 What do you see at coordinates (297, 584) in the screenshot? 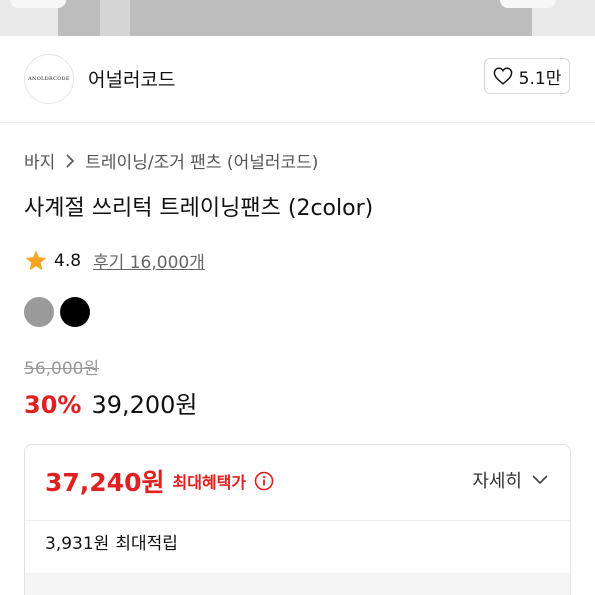
I see `benefit-card-footer` at bounding box center [297, 584].